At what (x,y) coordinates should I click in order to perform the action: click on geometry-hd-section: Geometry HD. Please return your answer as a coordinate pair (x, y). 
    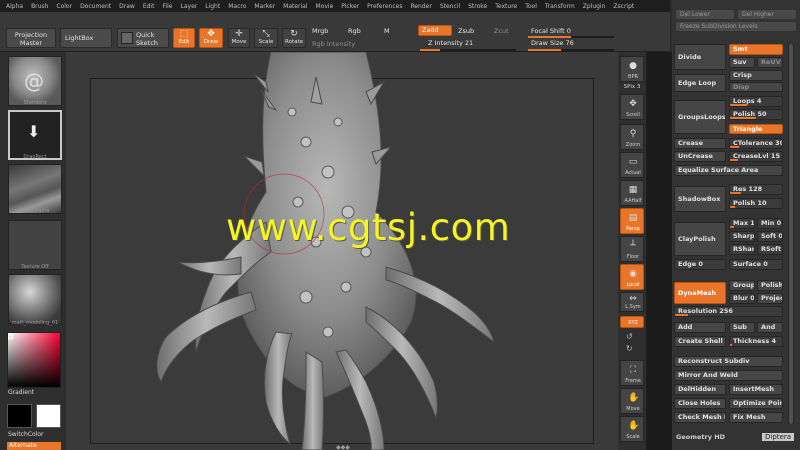
    Looking at the image, I should click on (700, 437).